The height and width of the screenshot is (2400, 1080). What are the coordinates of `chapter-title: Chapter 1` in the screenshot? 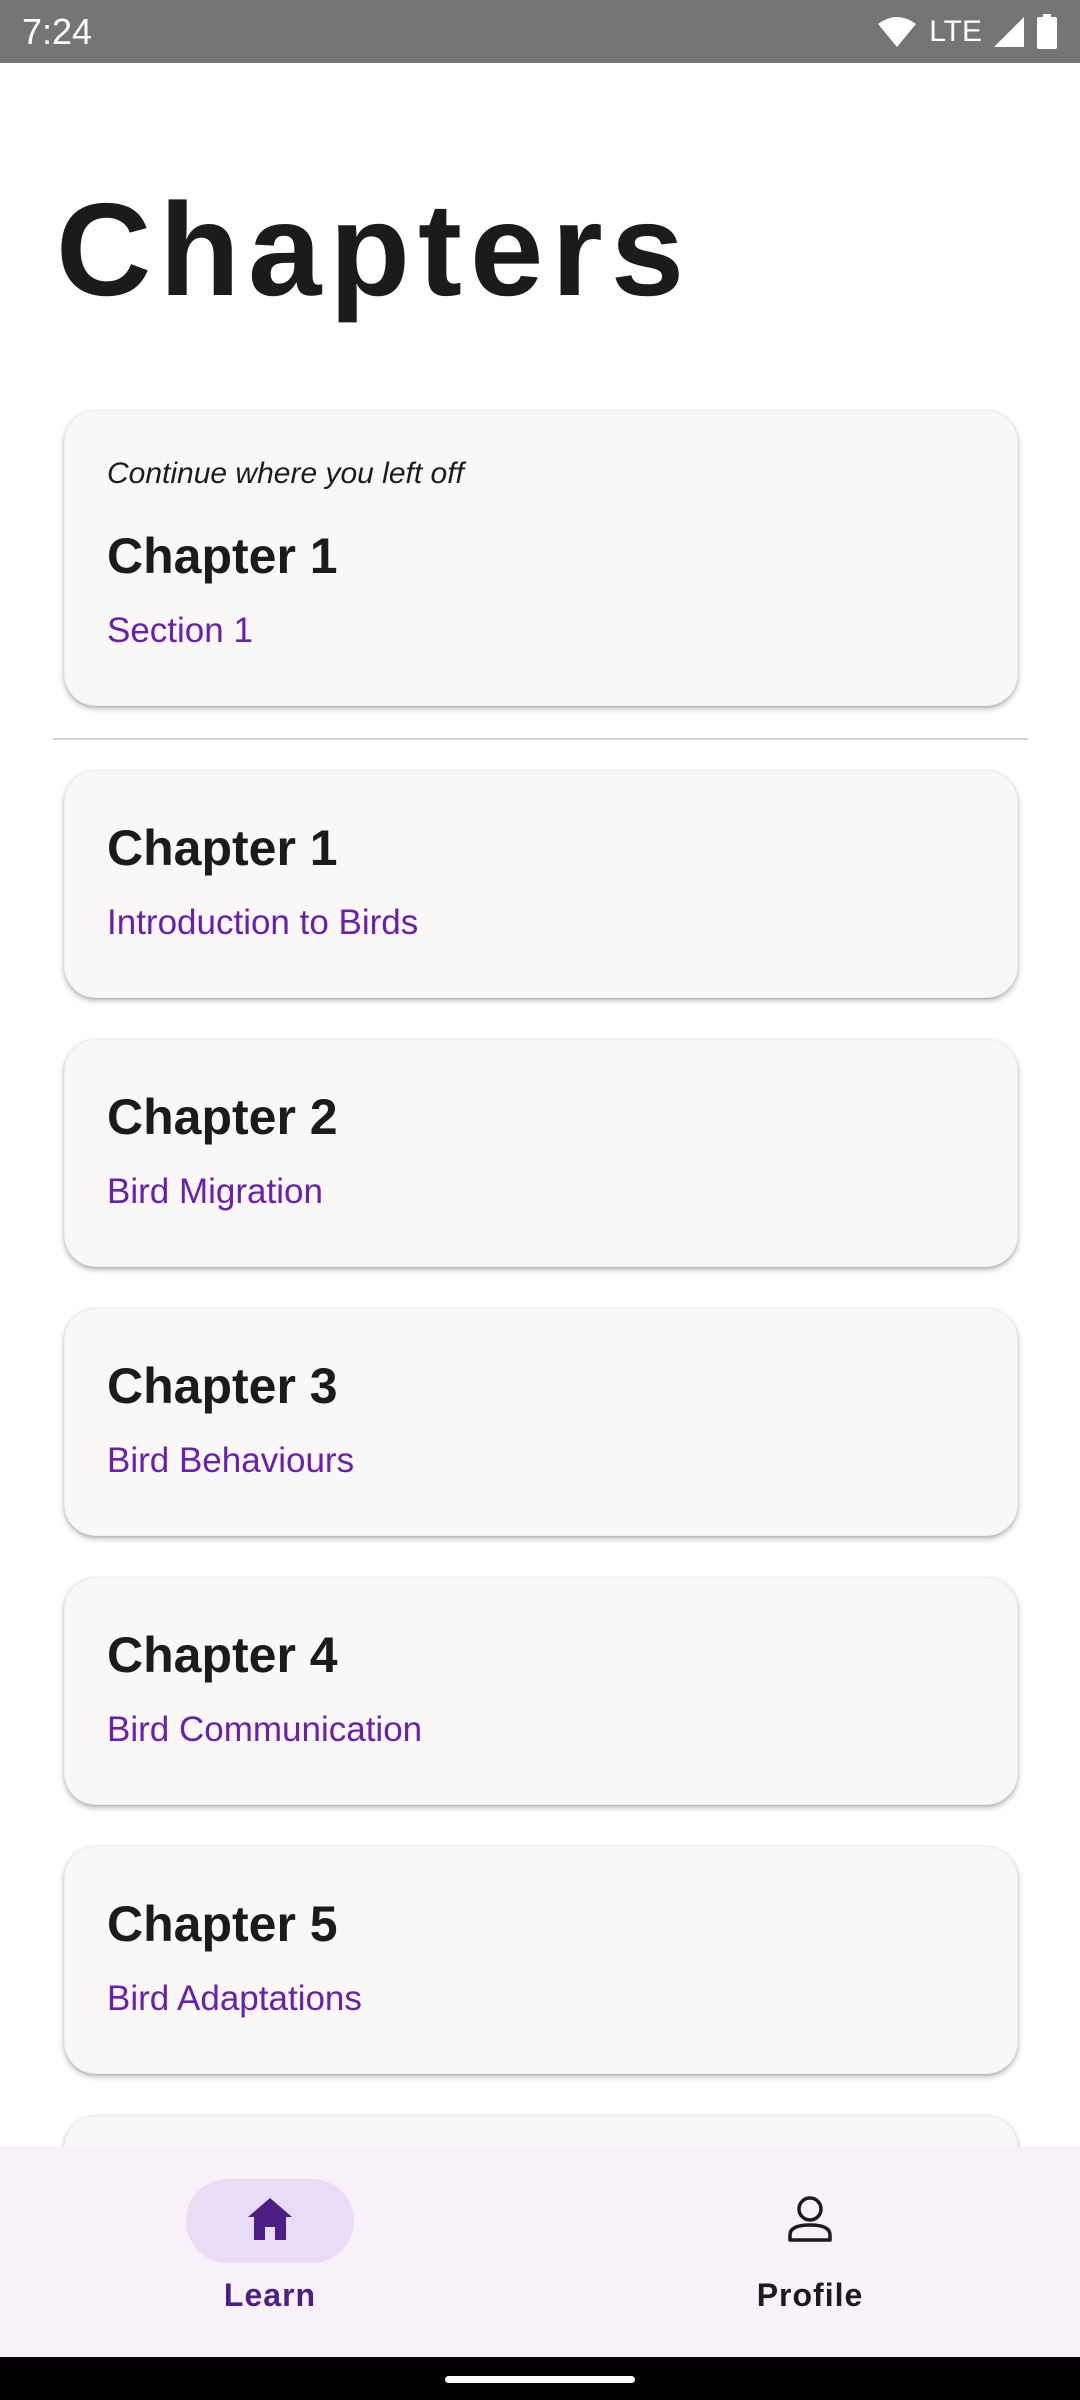 It's located at (222, 848).